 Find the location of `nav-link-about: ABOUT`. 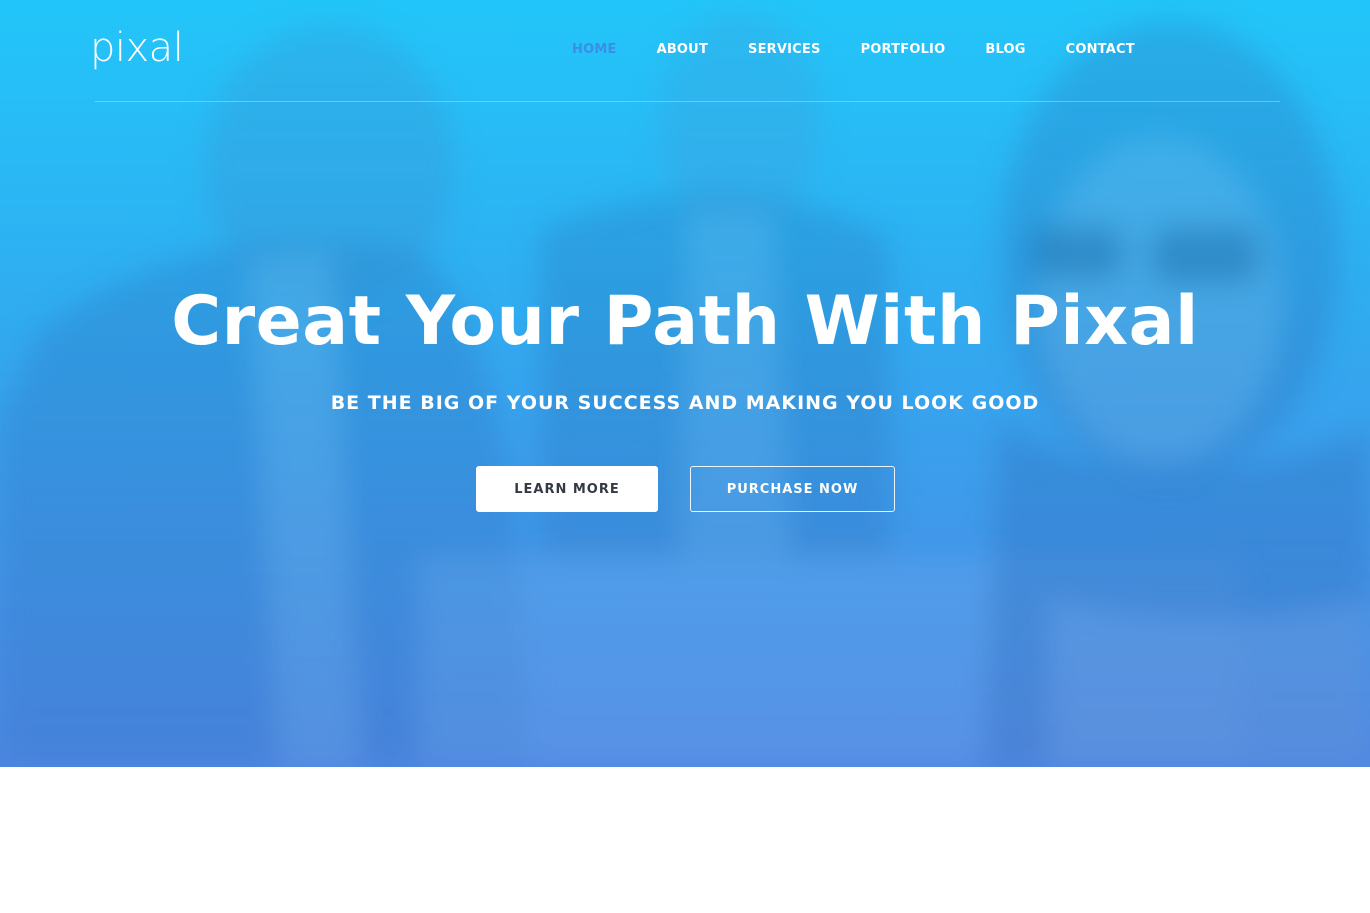

nav-link-about: ABOUT is located at coordinates (682, 50).